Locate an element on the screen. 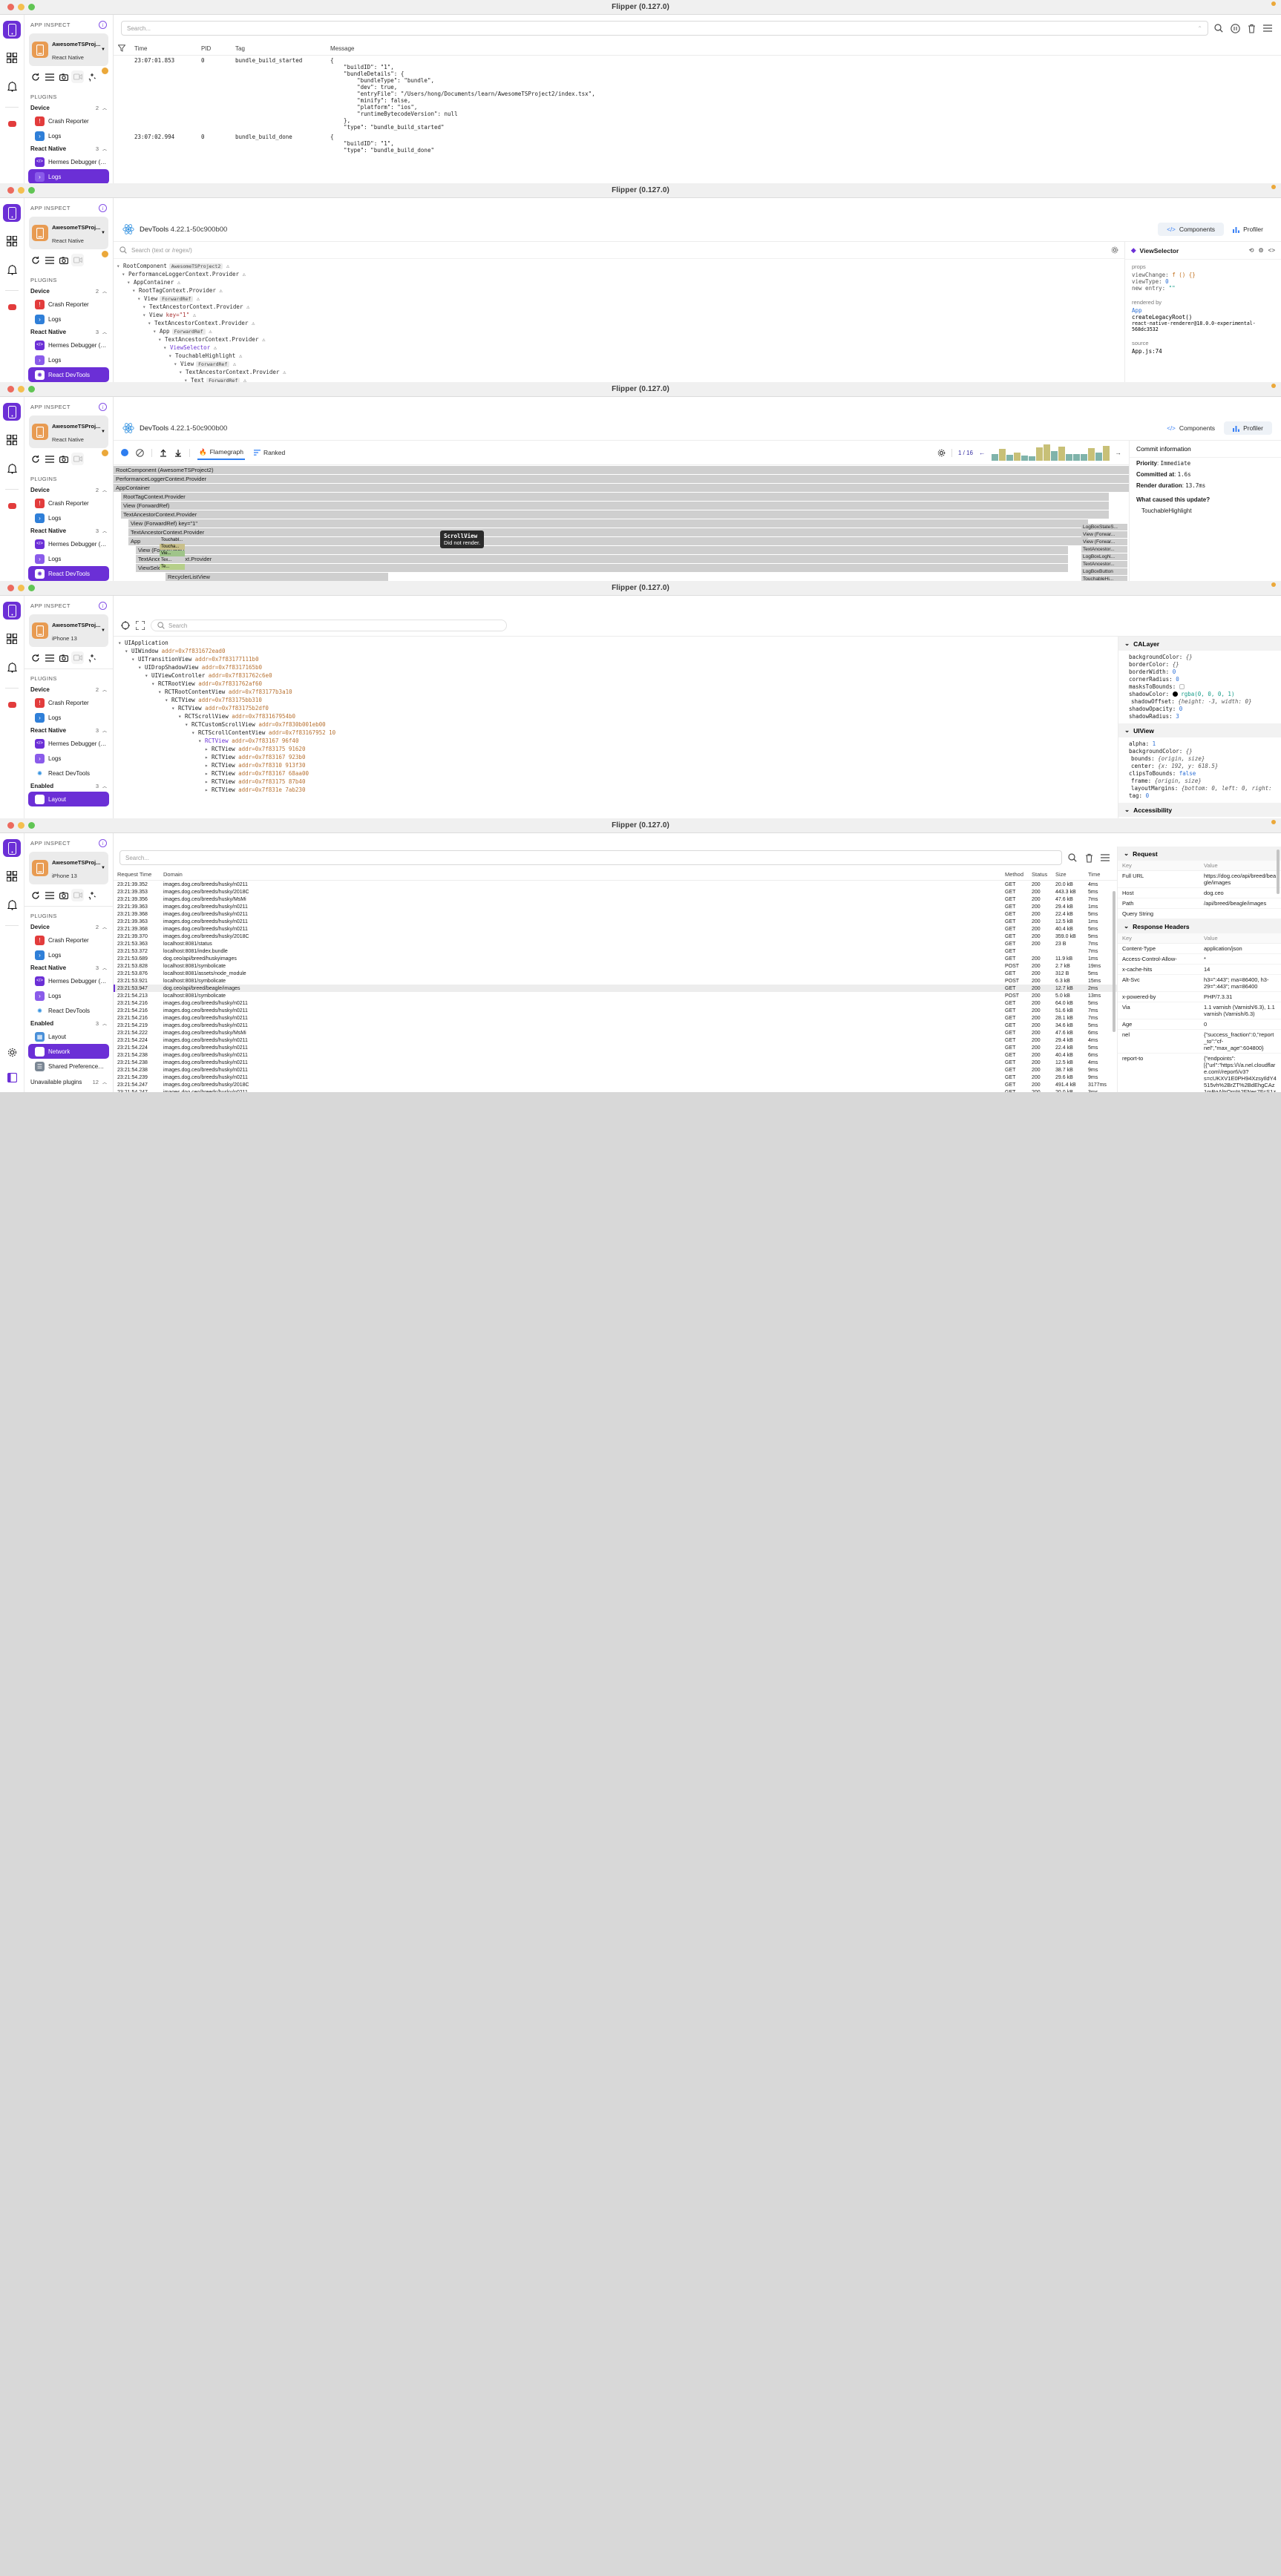  record-icon is located at coordinates (124, 453).